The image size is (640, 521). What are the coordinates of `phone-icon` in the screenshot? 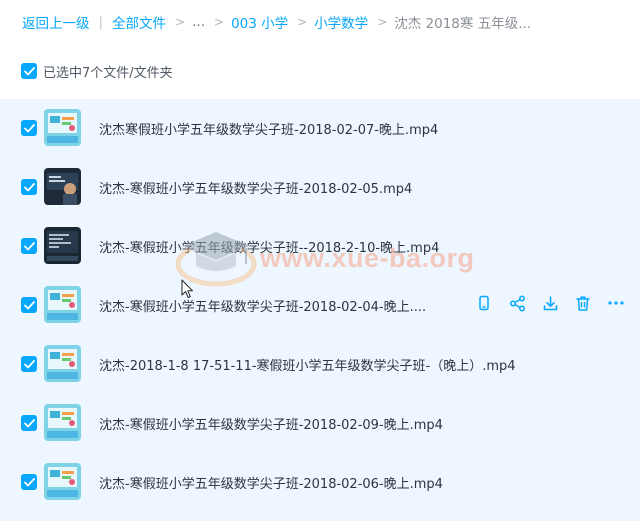 It's located at (484, 303).